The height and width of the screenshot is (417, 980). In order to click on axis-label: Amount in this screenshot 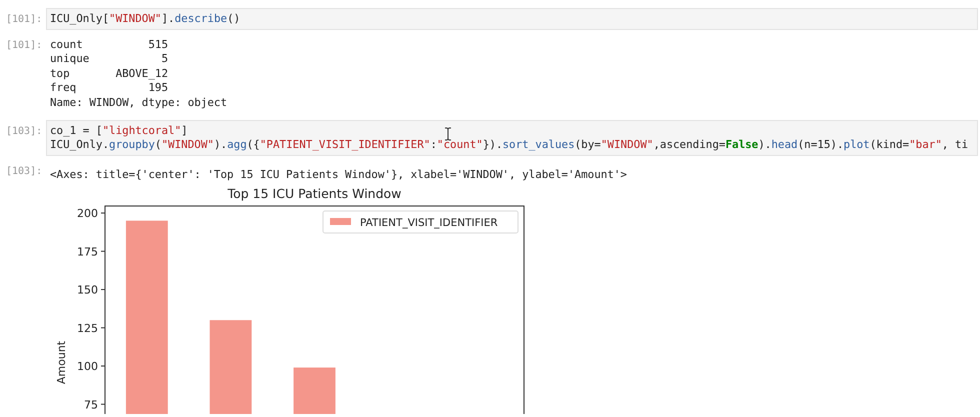, I will do `click(61, 363)`.